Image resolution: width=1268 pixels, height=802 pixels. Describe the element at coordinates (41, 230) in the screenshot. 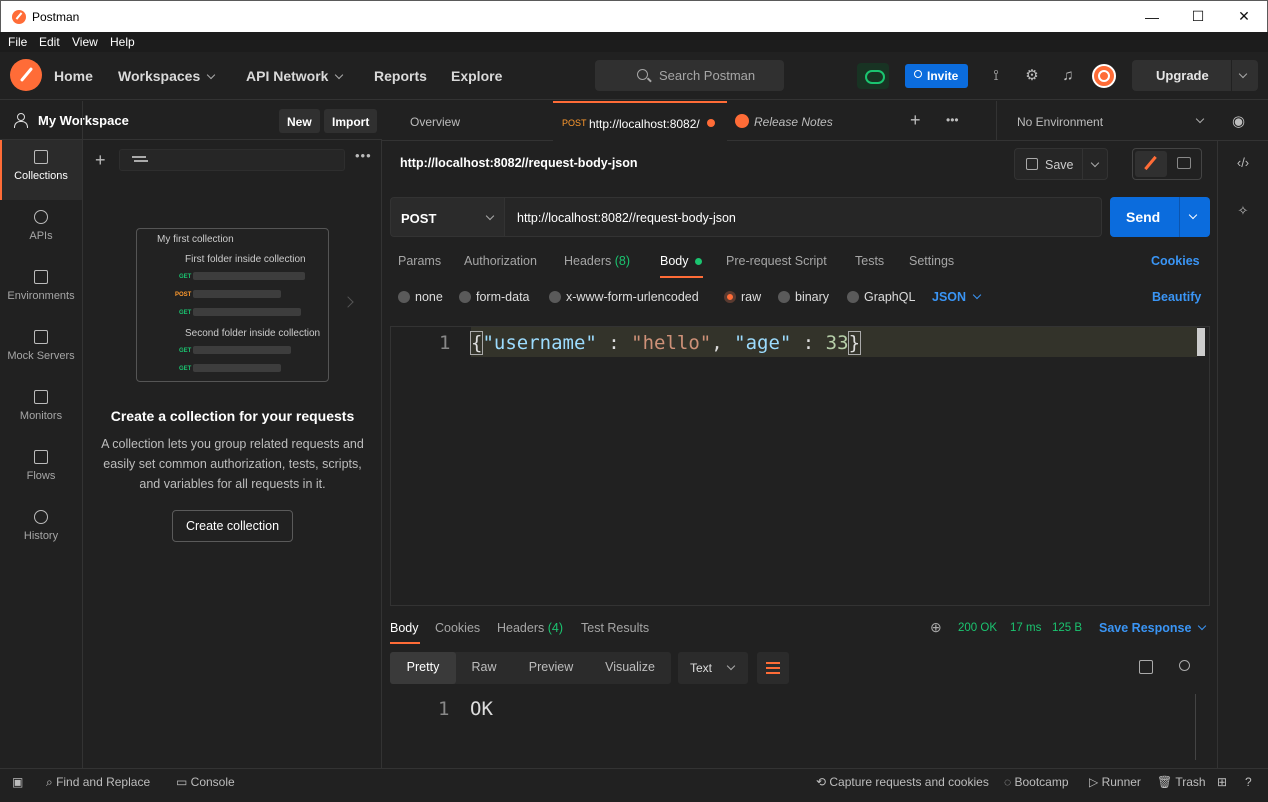

I see `sidebar-item-apis: APIs` at that location.